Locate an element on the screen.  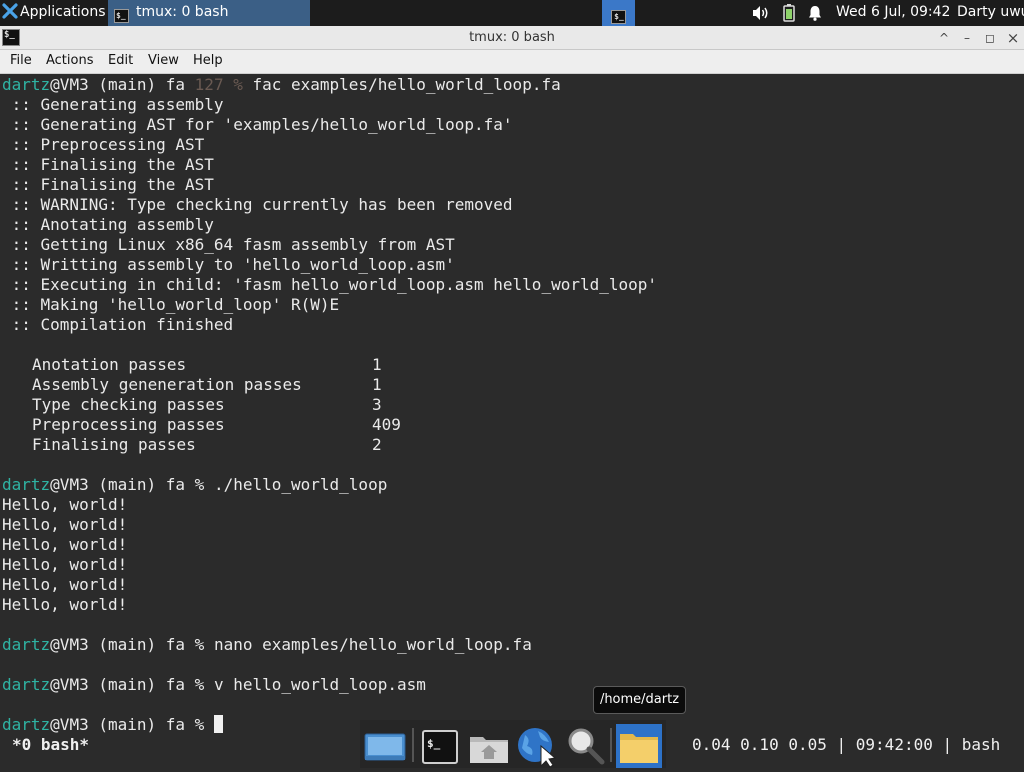
stat-name: Preprocessing passes is located at coordinates (128, 424).